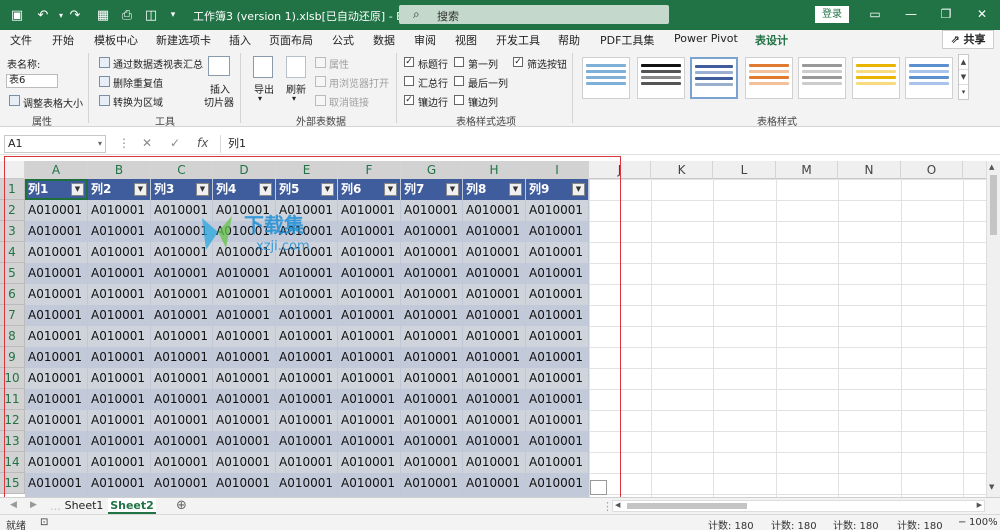 This screenshot has height=532, width=1000. I want to click on zoom-level: 100%, so click(983, 522).